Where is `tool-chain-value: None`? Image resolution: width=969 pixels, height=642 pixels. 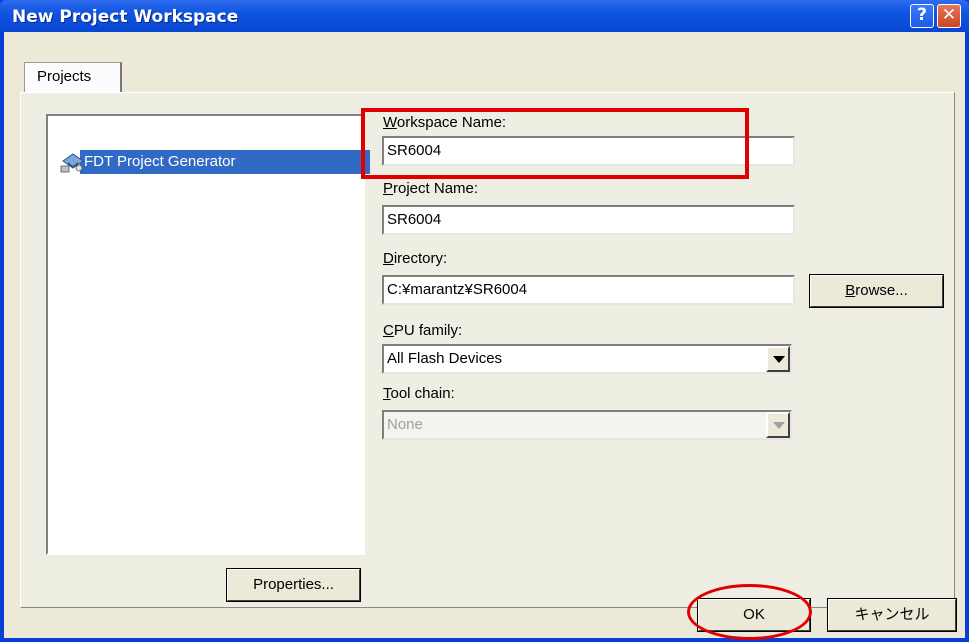
tool-chain-value: None is located at coordinates (405, 424).